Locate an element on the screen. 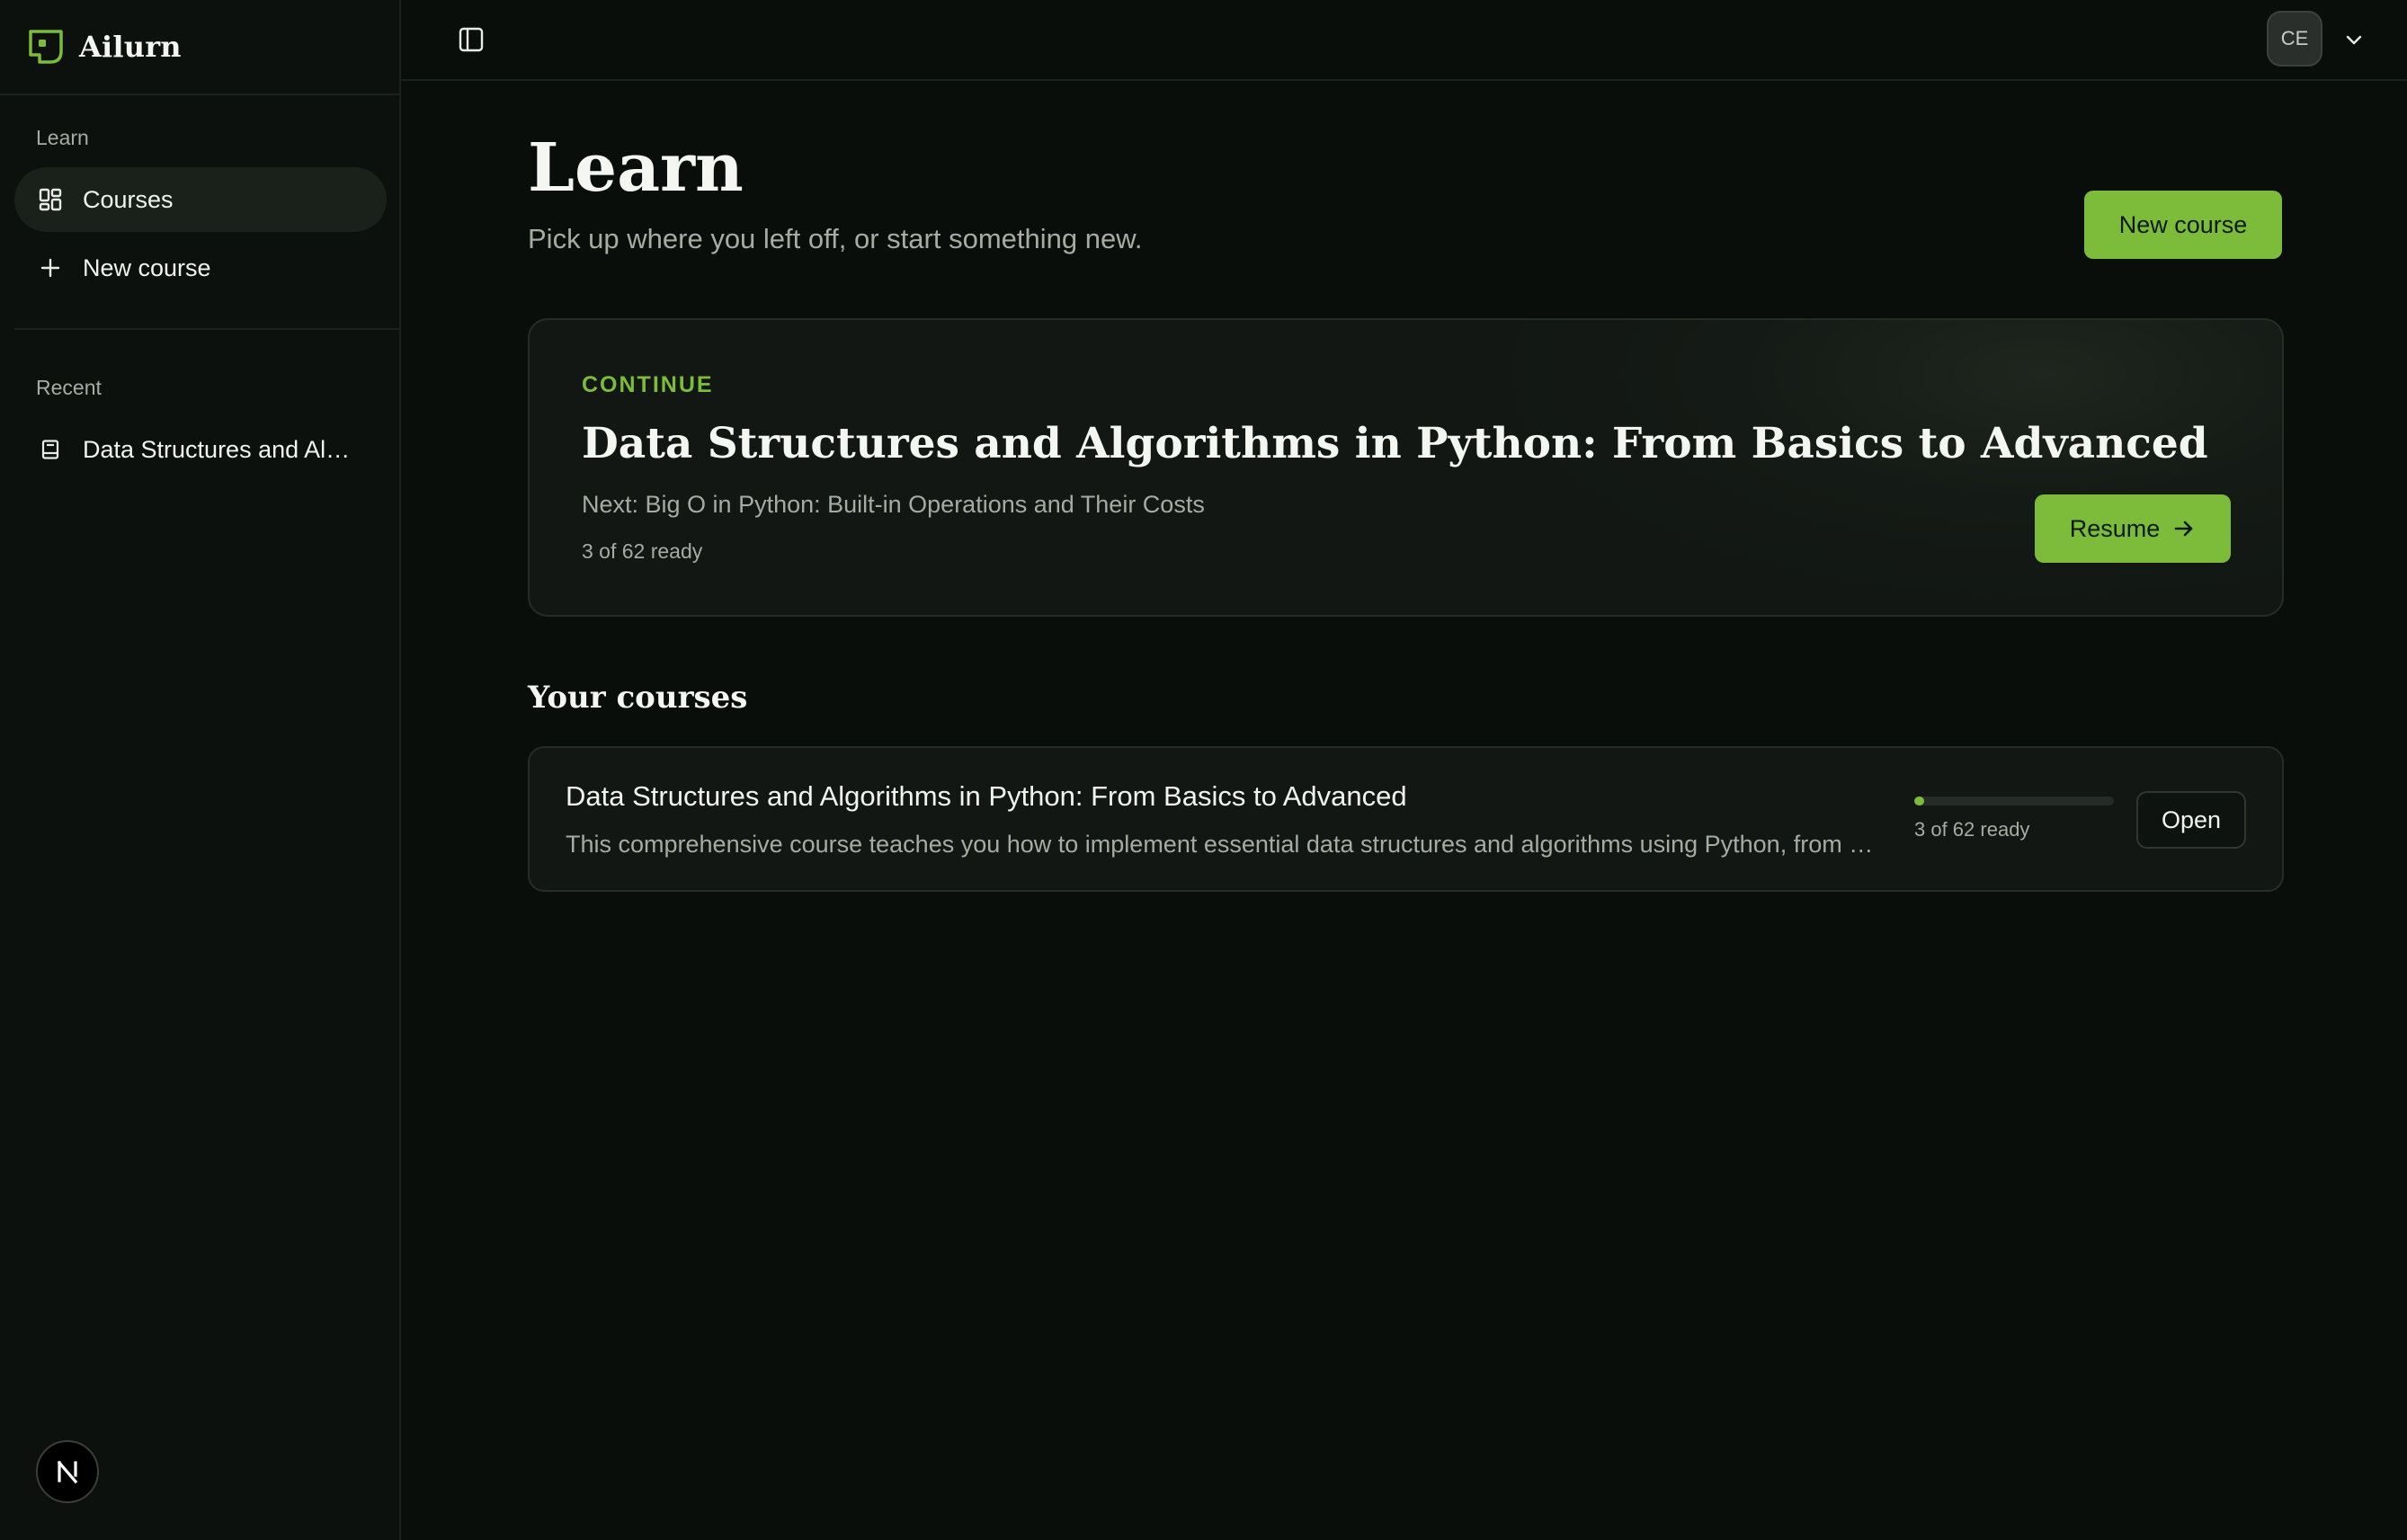 Image resolution: width=2407 pixels, height=1540 pixels. sidebar-toggle-icon is located at coordinates (471, 39).